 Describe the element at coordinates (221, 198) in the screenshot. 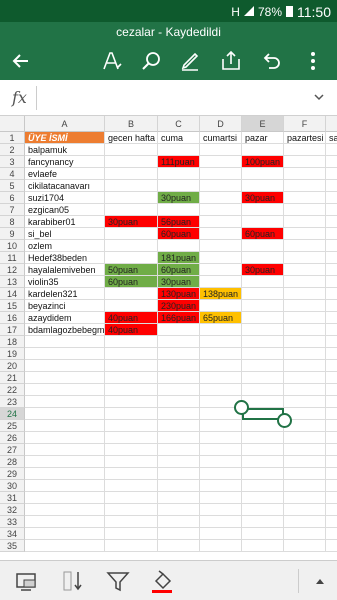

I see `cell-d6` at that location.